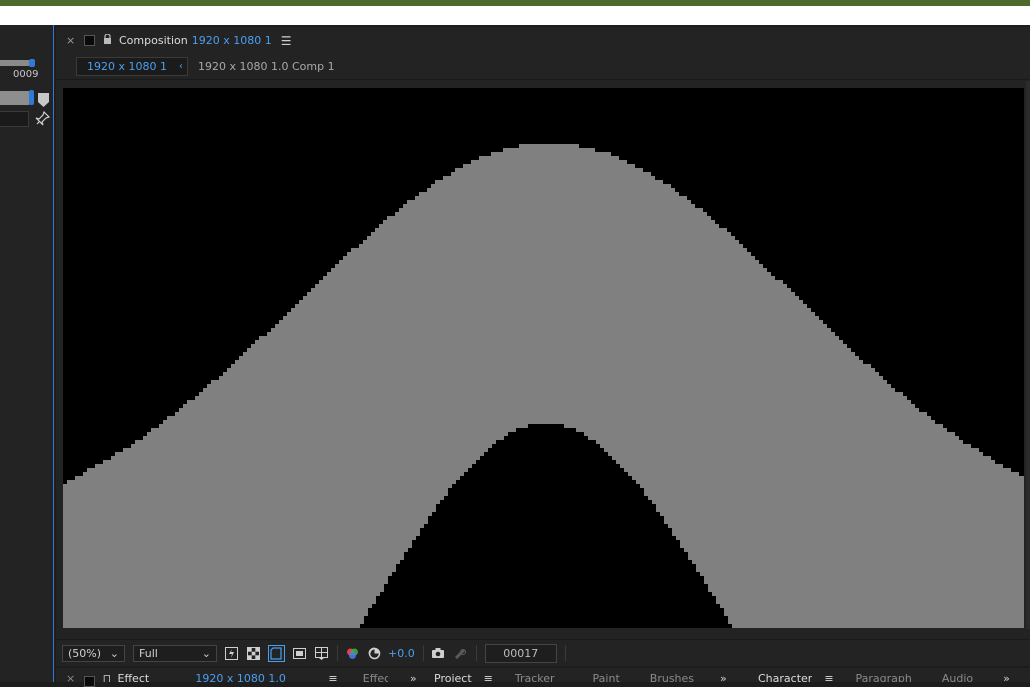  What do you see at coordinates (286, 41) in the screenshot?
I see `panel-menu-icon: ☰` at bounding box center [286, 41].